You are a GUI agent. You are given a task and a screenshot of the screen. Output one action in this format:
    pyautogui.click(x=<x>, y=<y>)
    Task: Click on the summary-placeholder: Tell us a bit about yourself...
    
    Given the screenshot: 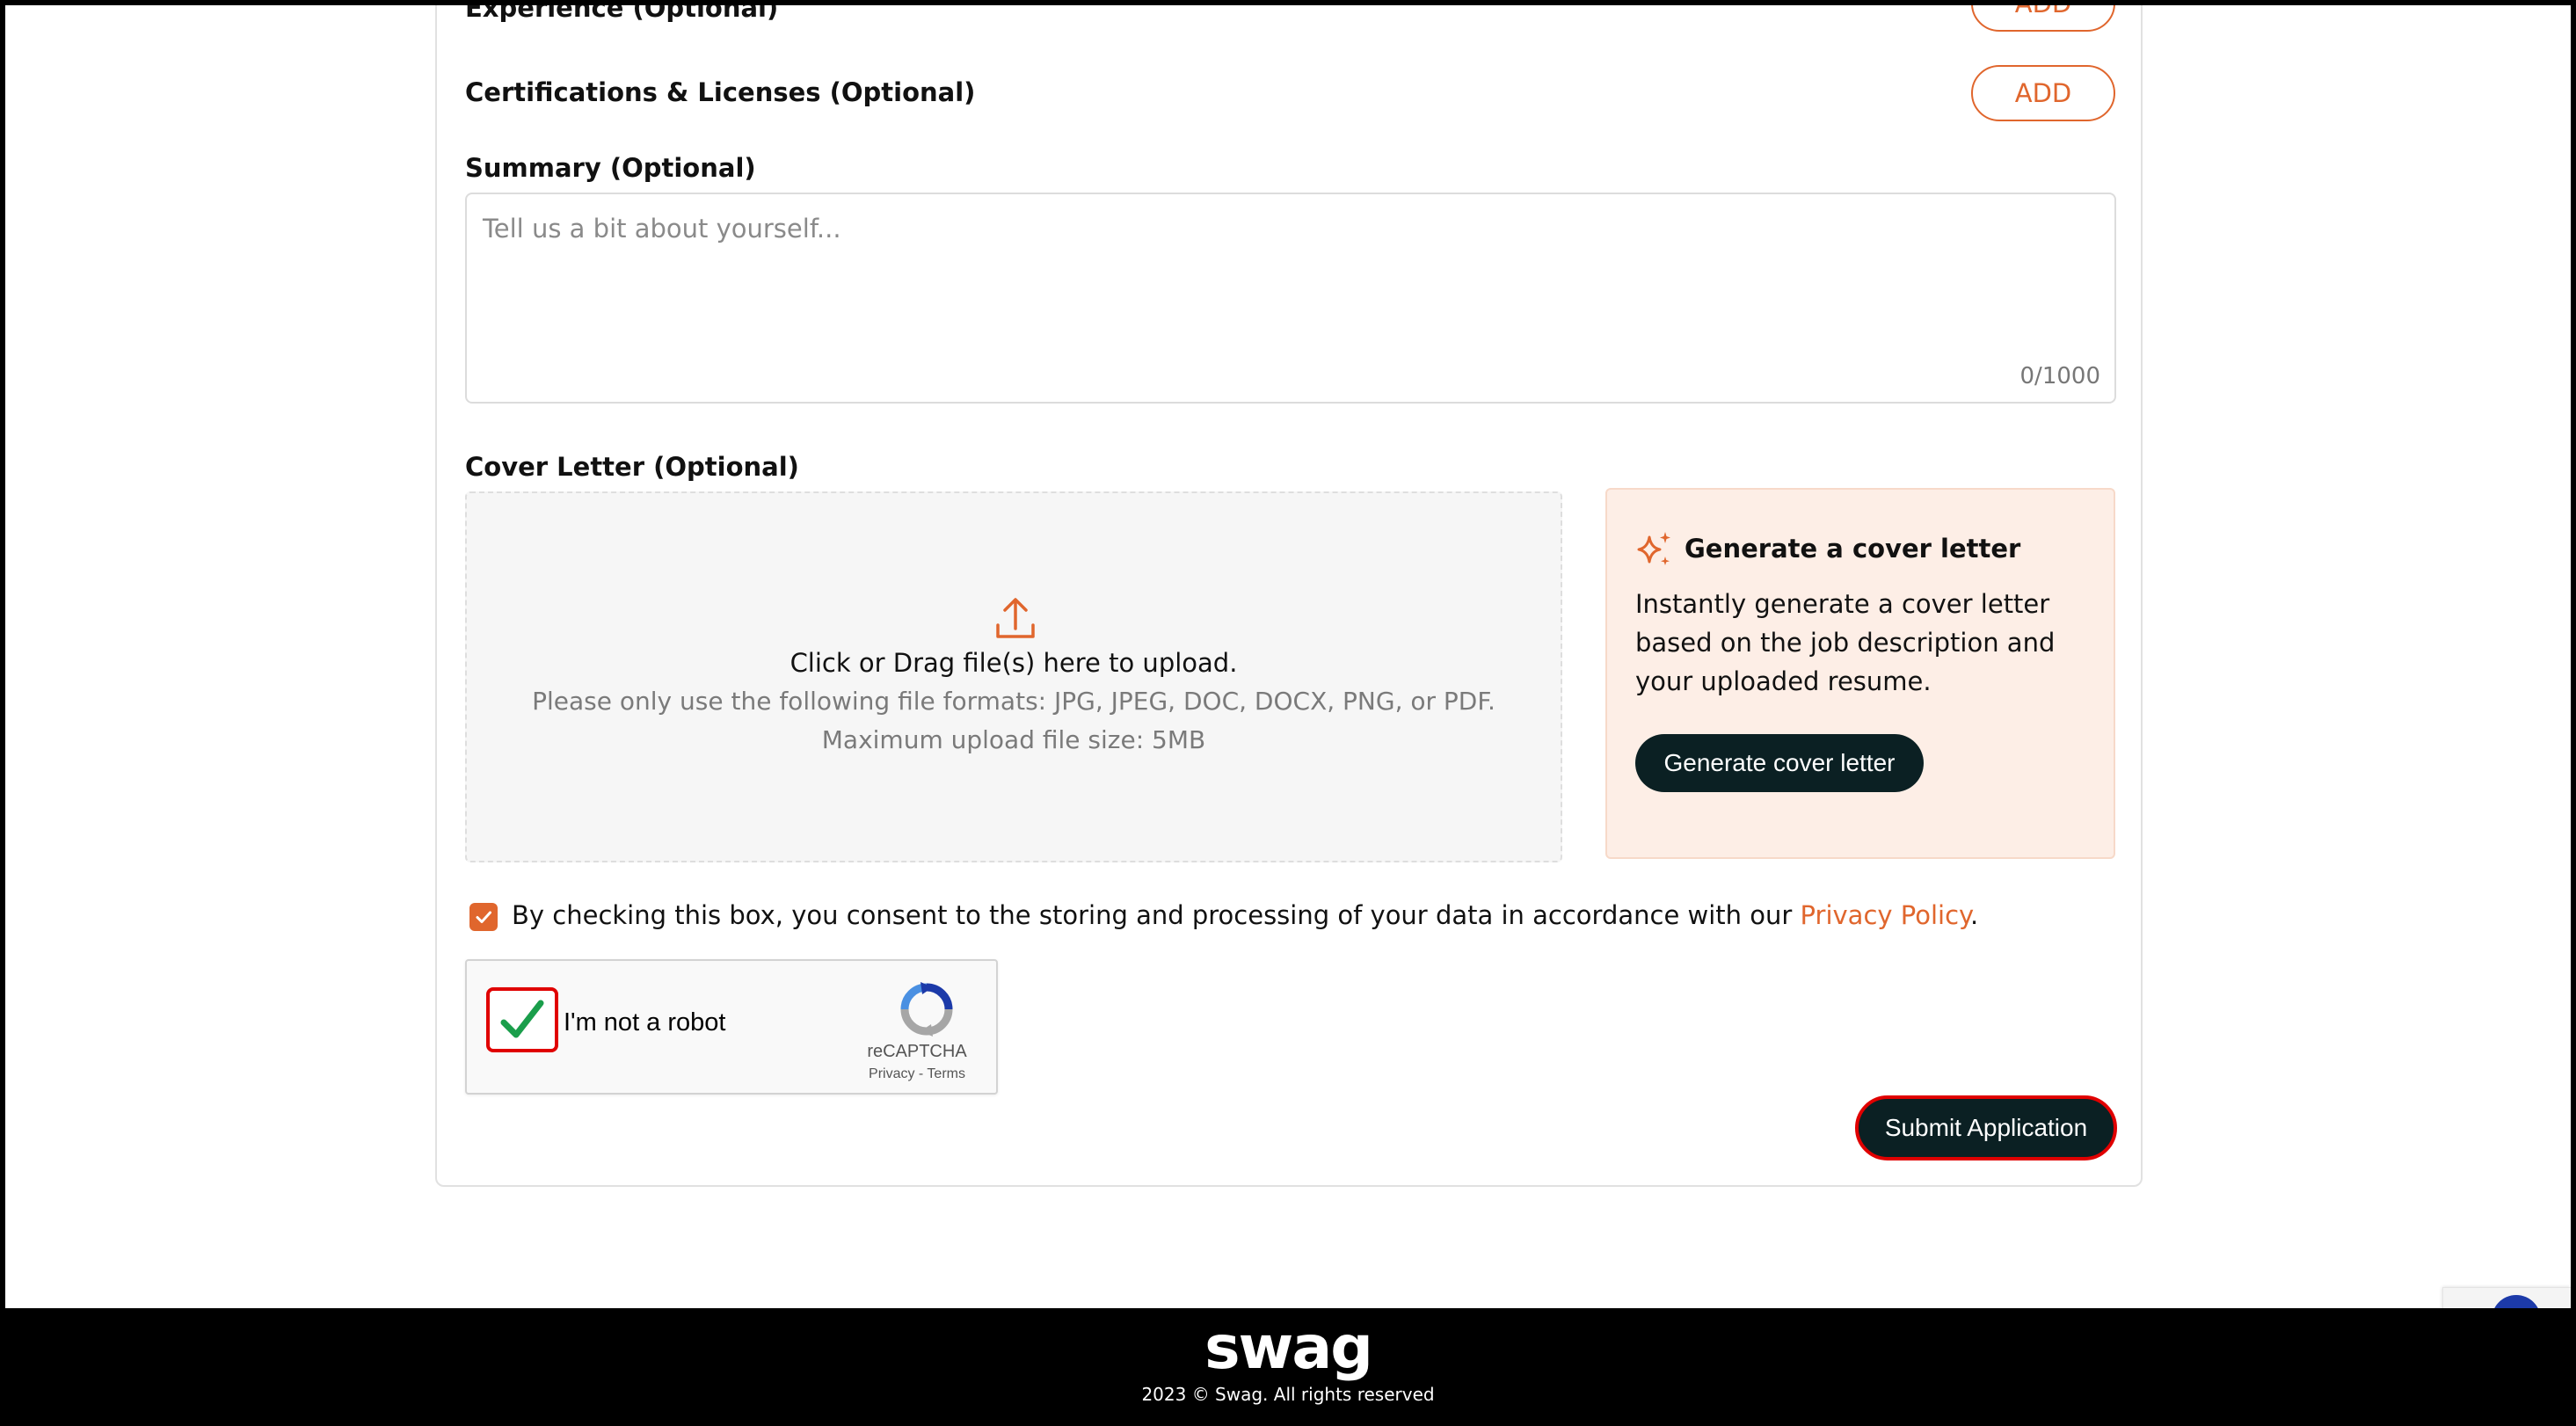 What is the action you would take?
    pyautogui.click(x=662, y=229)
    